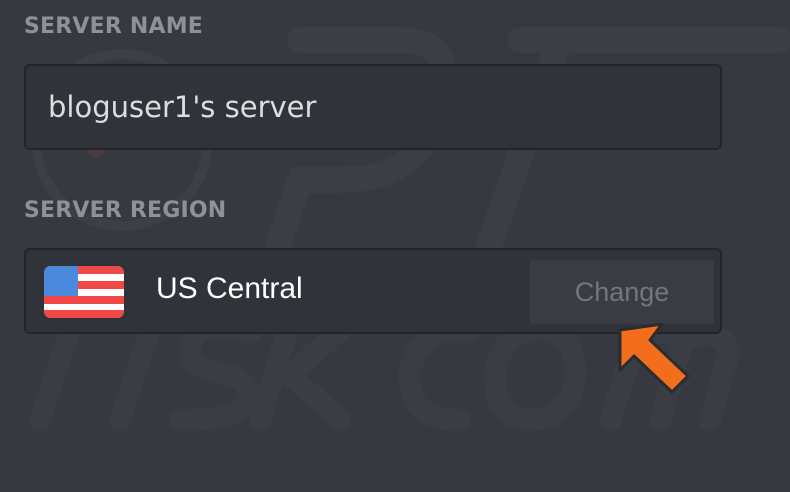 The height and width of the screenshot is (492, 790). Describe the element at coordinates (654, 358) in the screenshot. I see `pointer-arrow-icon` at that location.